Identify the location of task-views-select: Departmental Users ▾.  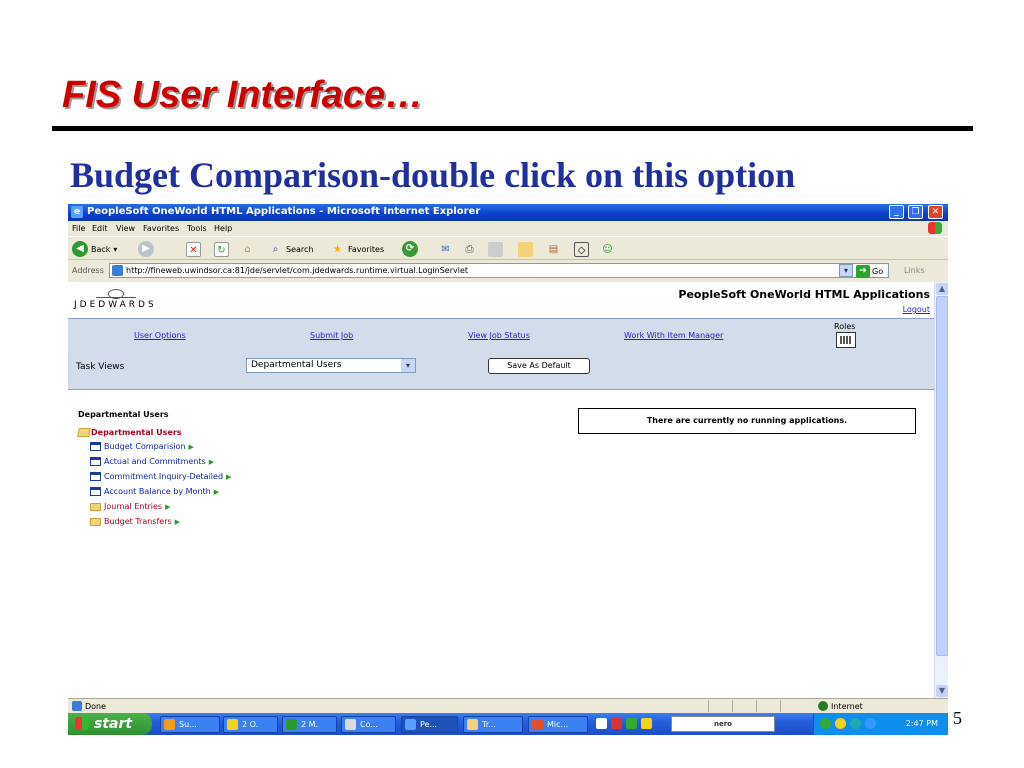
(331, 365).